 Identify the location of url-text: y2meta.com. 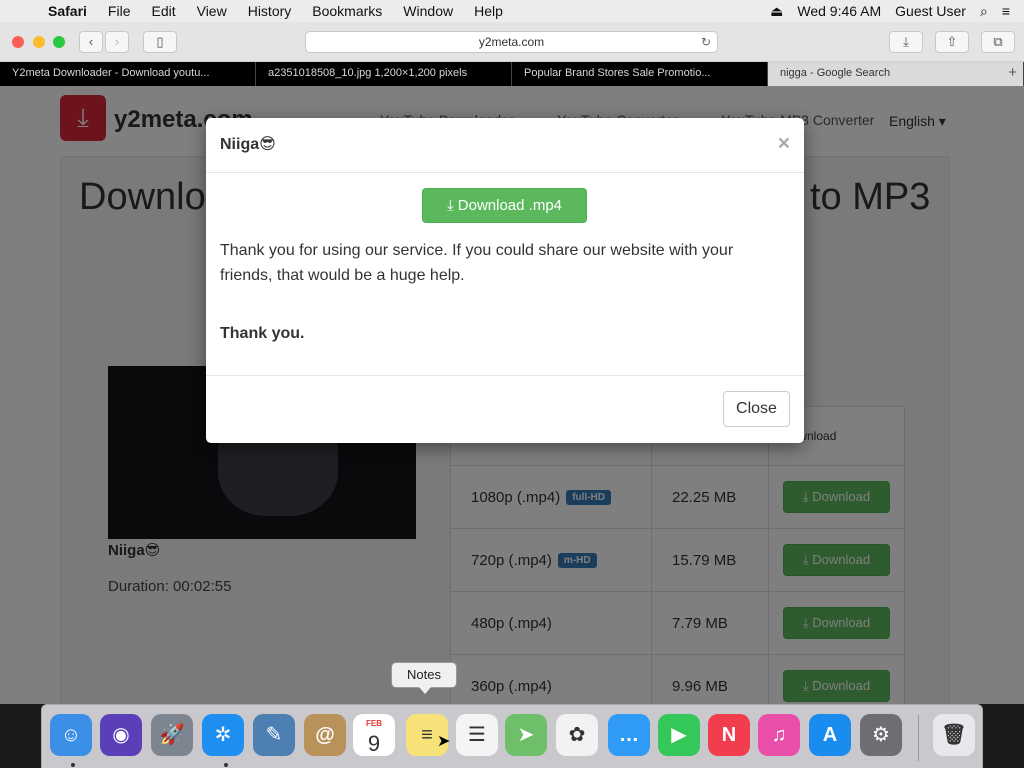
(511, 42).